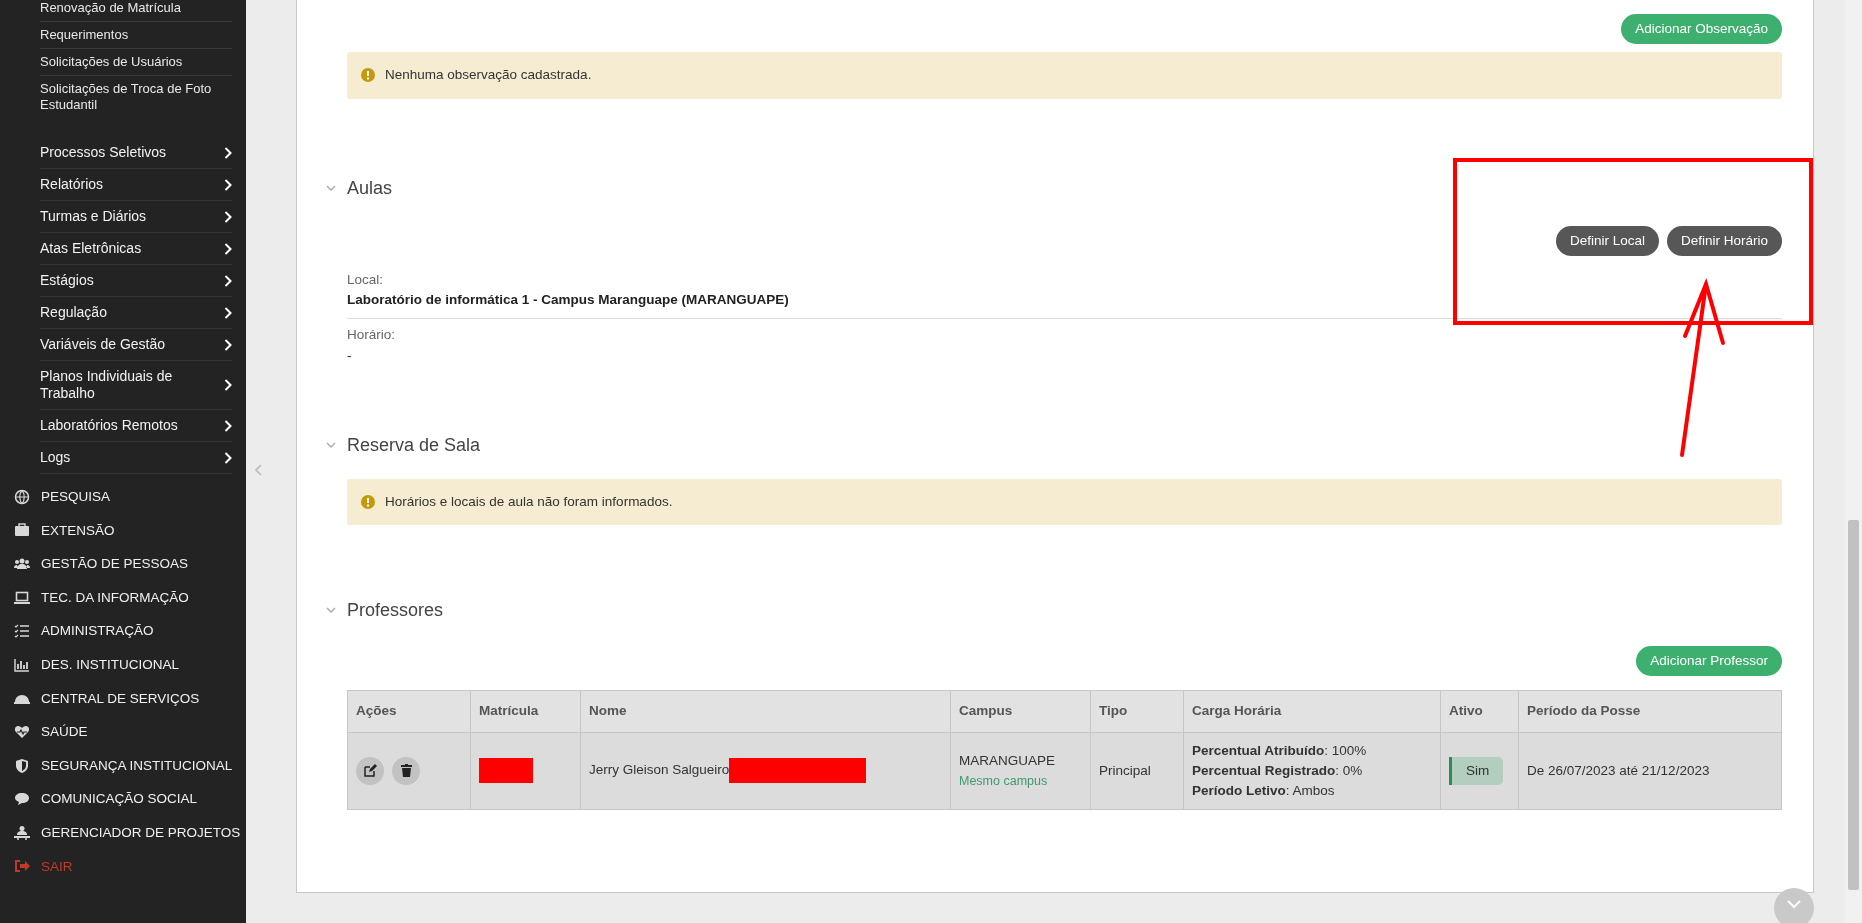 Image resolution: width=1862 pixels, height=923 pixels. Describe the element at coordinates (136, 35) in the screenshot. I see `sidebar-subitem: Requerimentos` at that location.